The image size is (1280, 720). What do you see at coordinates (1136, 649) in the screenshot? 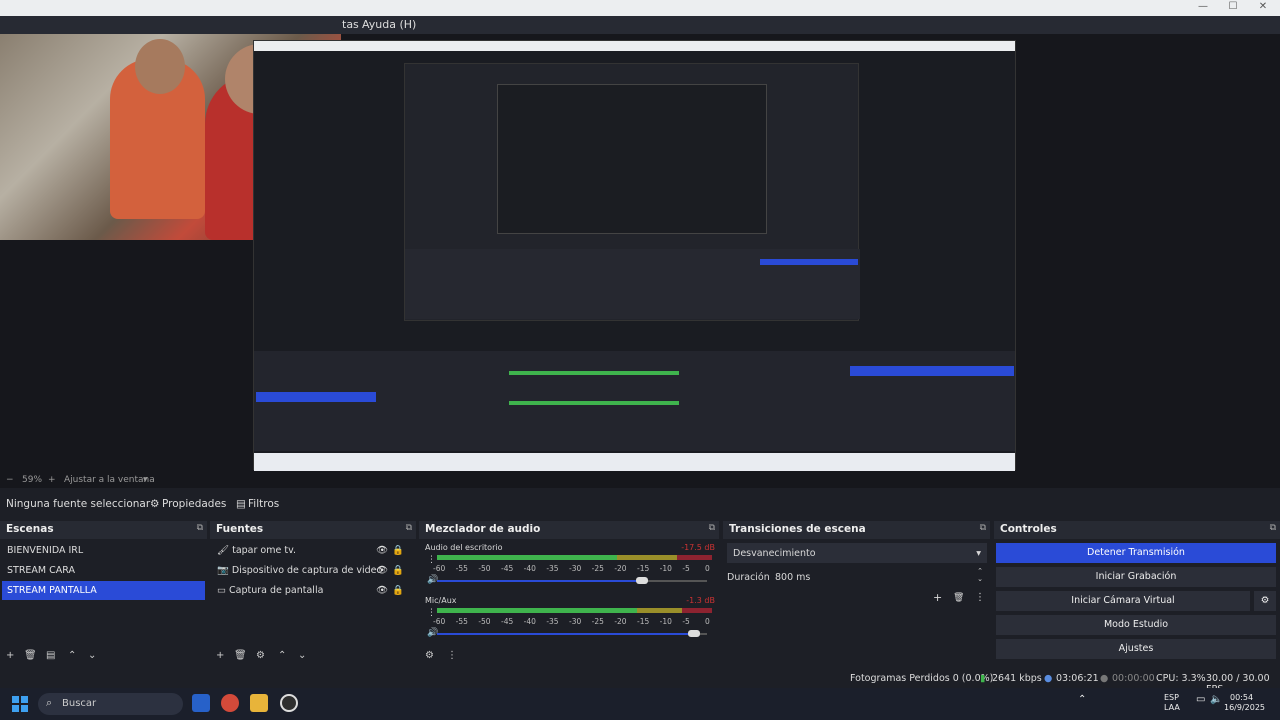
I see `settings-button: Ajustes` at bounding box center [1136, 649].